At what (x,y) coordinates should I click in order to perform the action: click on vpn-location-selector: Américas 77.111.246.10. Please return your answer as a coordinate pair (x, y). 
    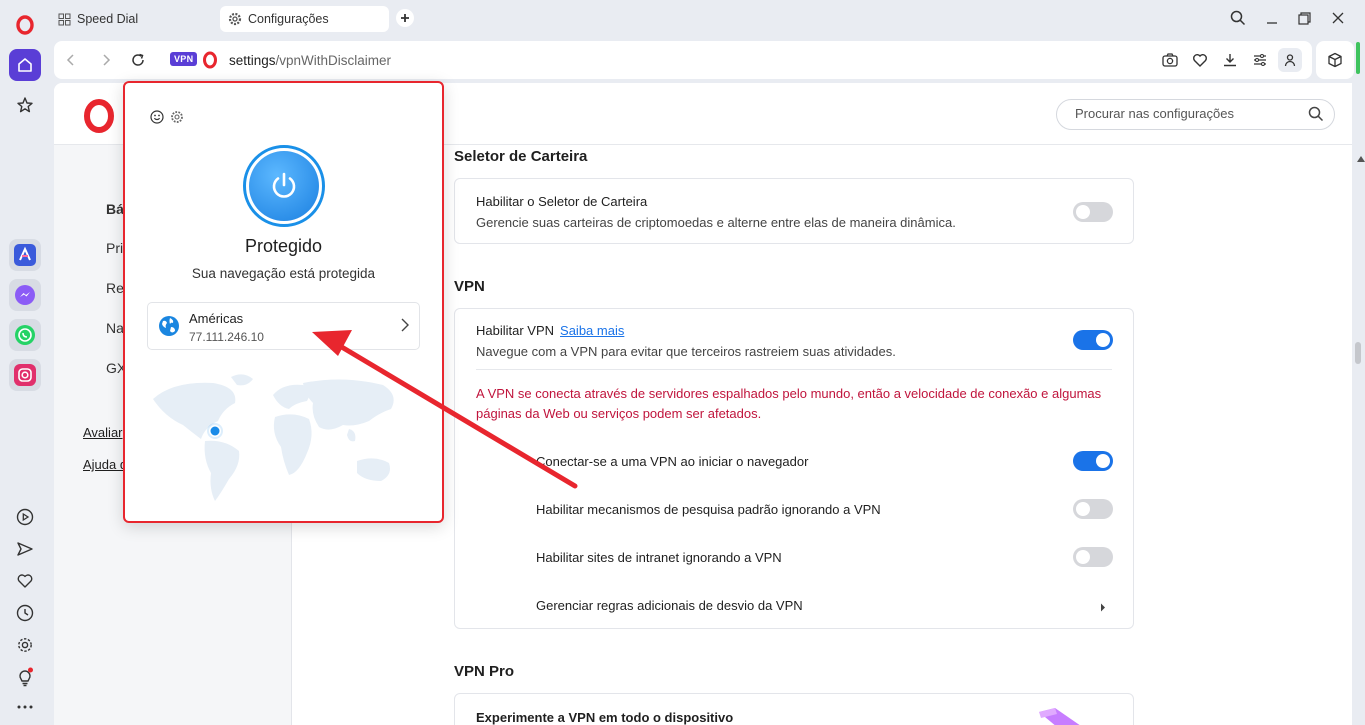
    Looking at the image, I should click on (283, 326).